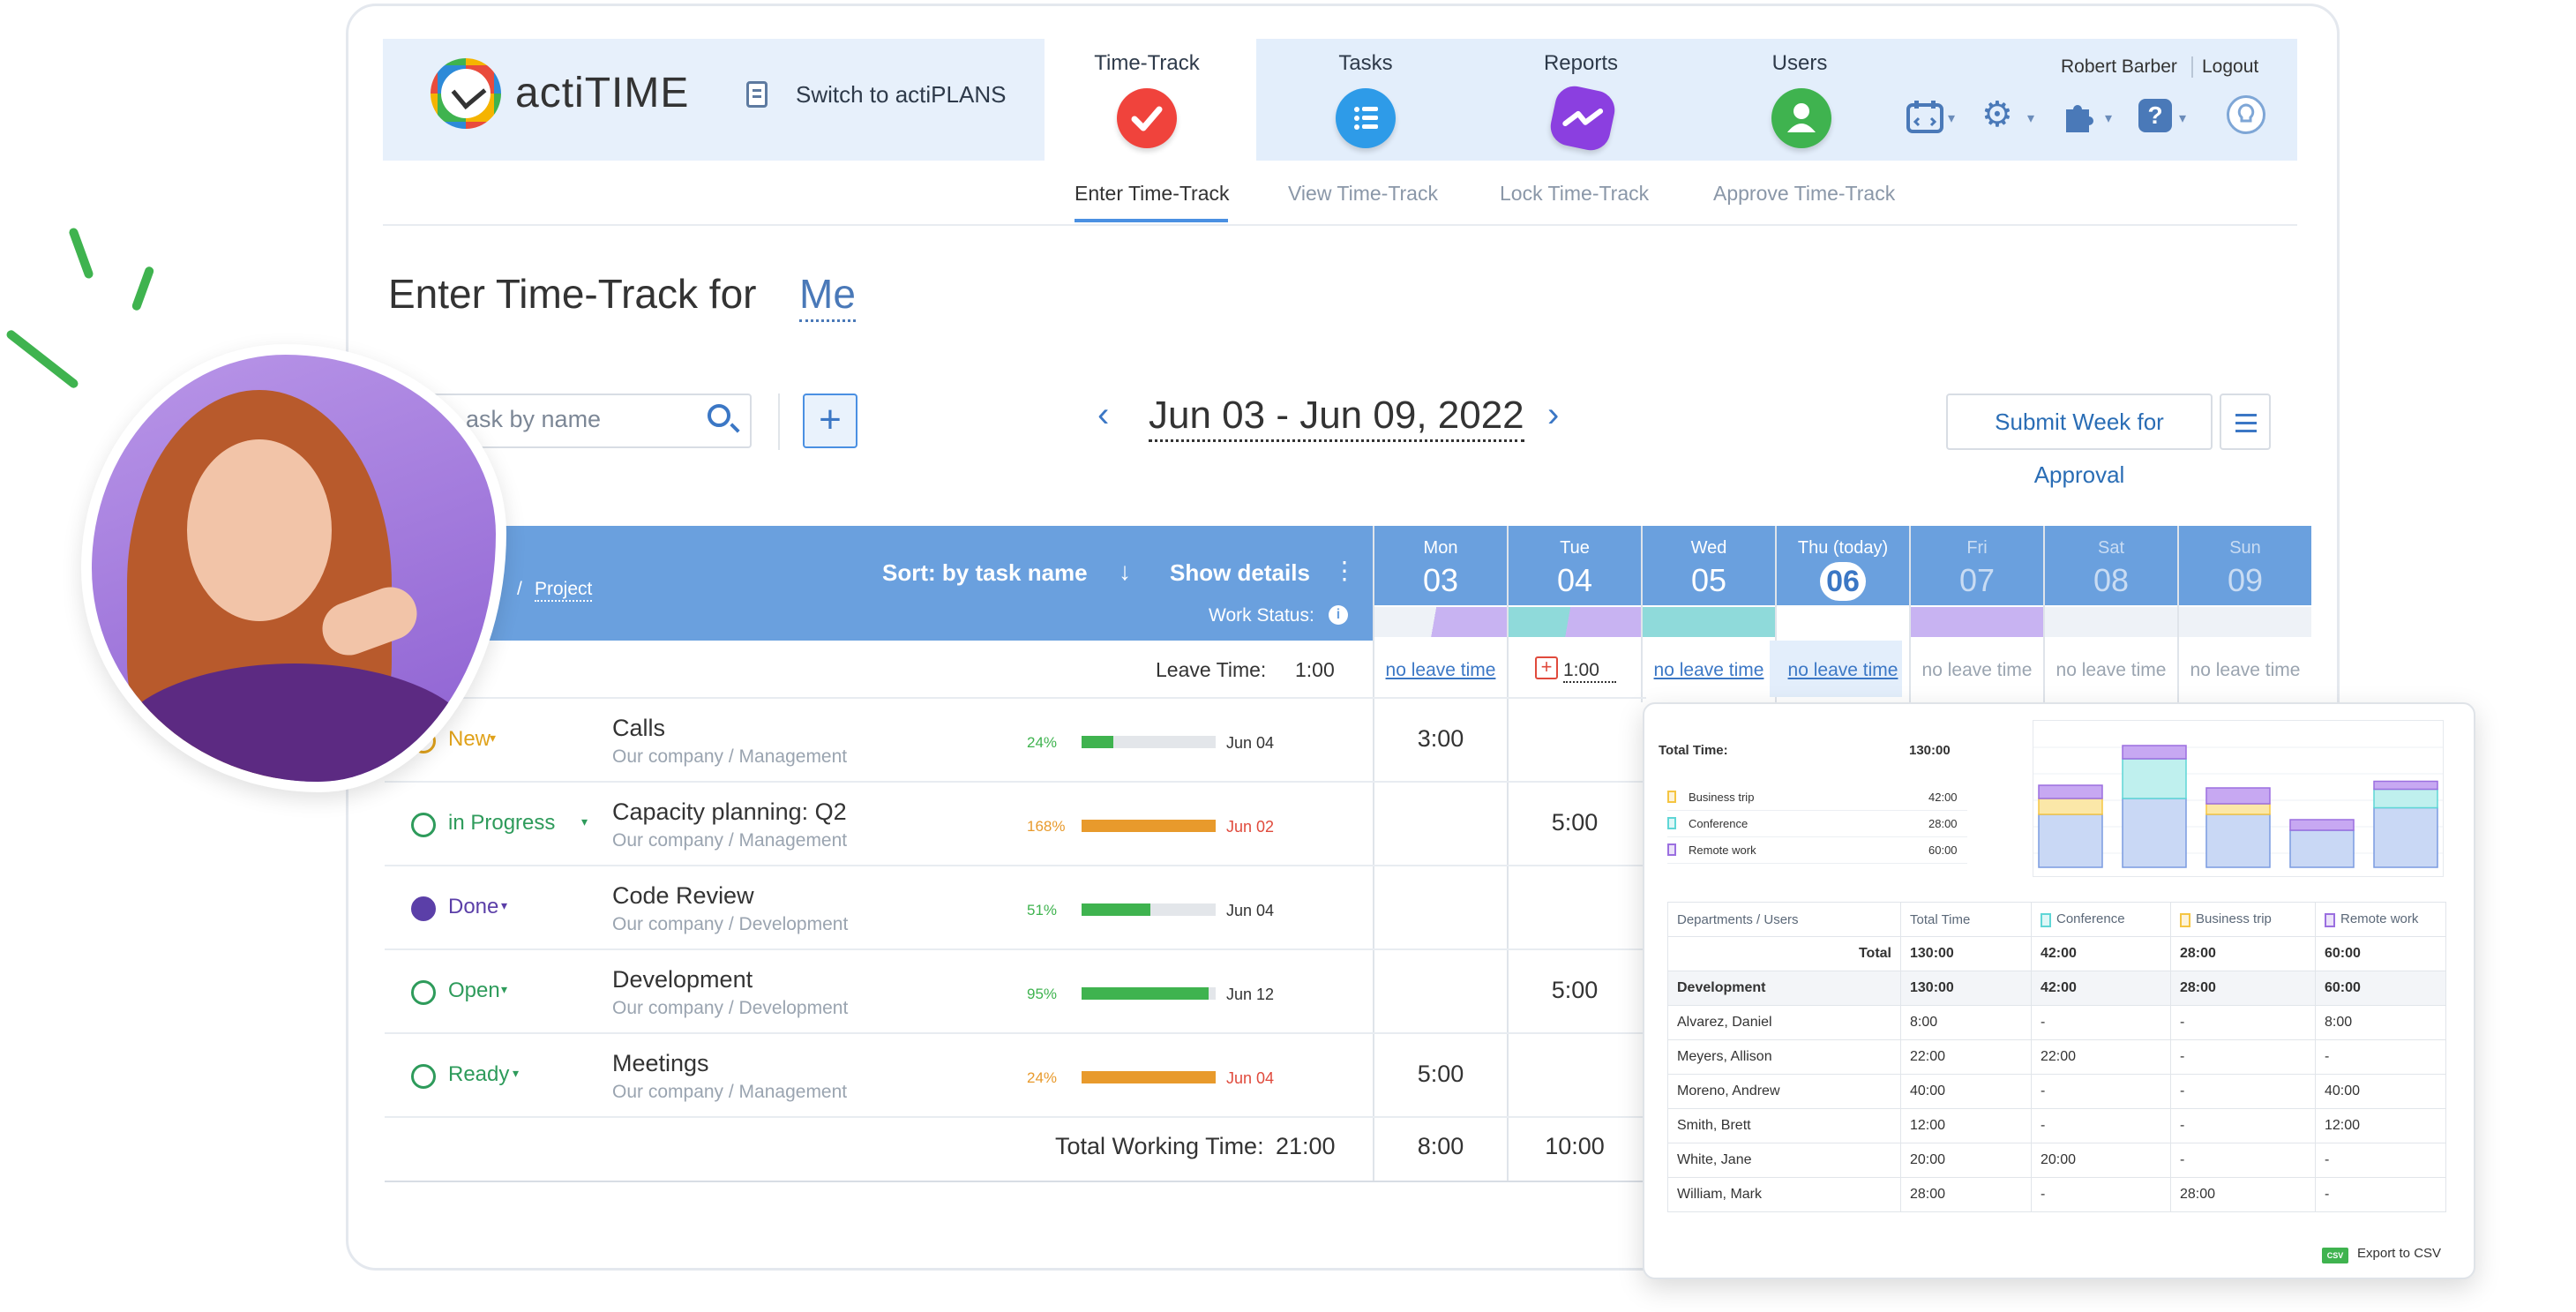  What do you see at coordinates (2101, 919) in the screenshot?
I see `table-cell: Conference` at bounding box center [2101, 919].